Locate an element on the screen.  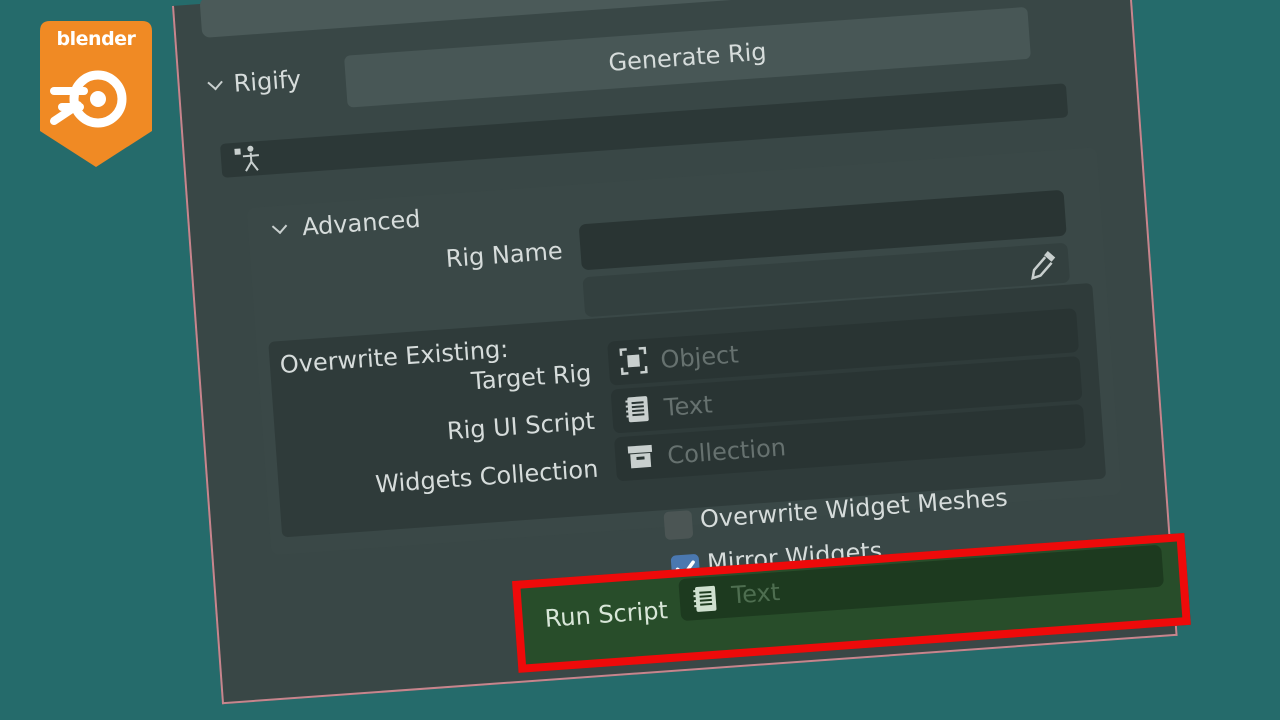
widgets-collection-placeholder: Collection is located at coordinates (726, 451).